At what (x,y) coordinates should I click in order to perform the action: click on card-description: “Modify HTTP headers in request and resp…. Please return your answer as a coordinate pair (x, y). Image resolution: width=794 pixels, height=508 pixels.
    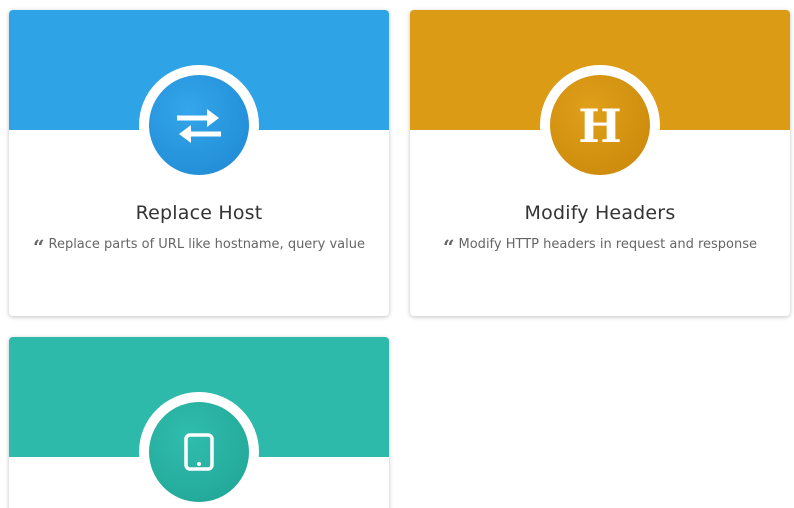
    Looking at the image, I should click on (600, 247).